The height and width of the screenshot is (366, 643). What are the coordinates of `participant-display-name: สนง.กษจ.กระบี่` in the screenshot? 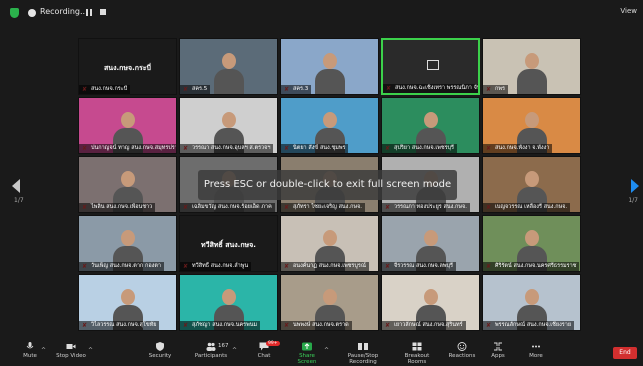 It's located at (127, 68).